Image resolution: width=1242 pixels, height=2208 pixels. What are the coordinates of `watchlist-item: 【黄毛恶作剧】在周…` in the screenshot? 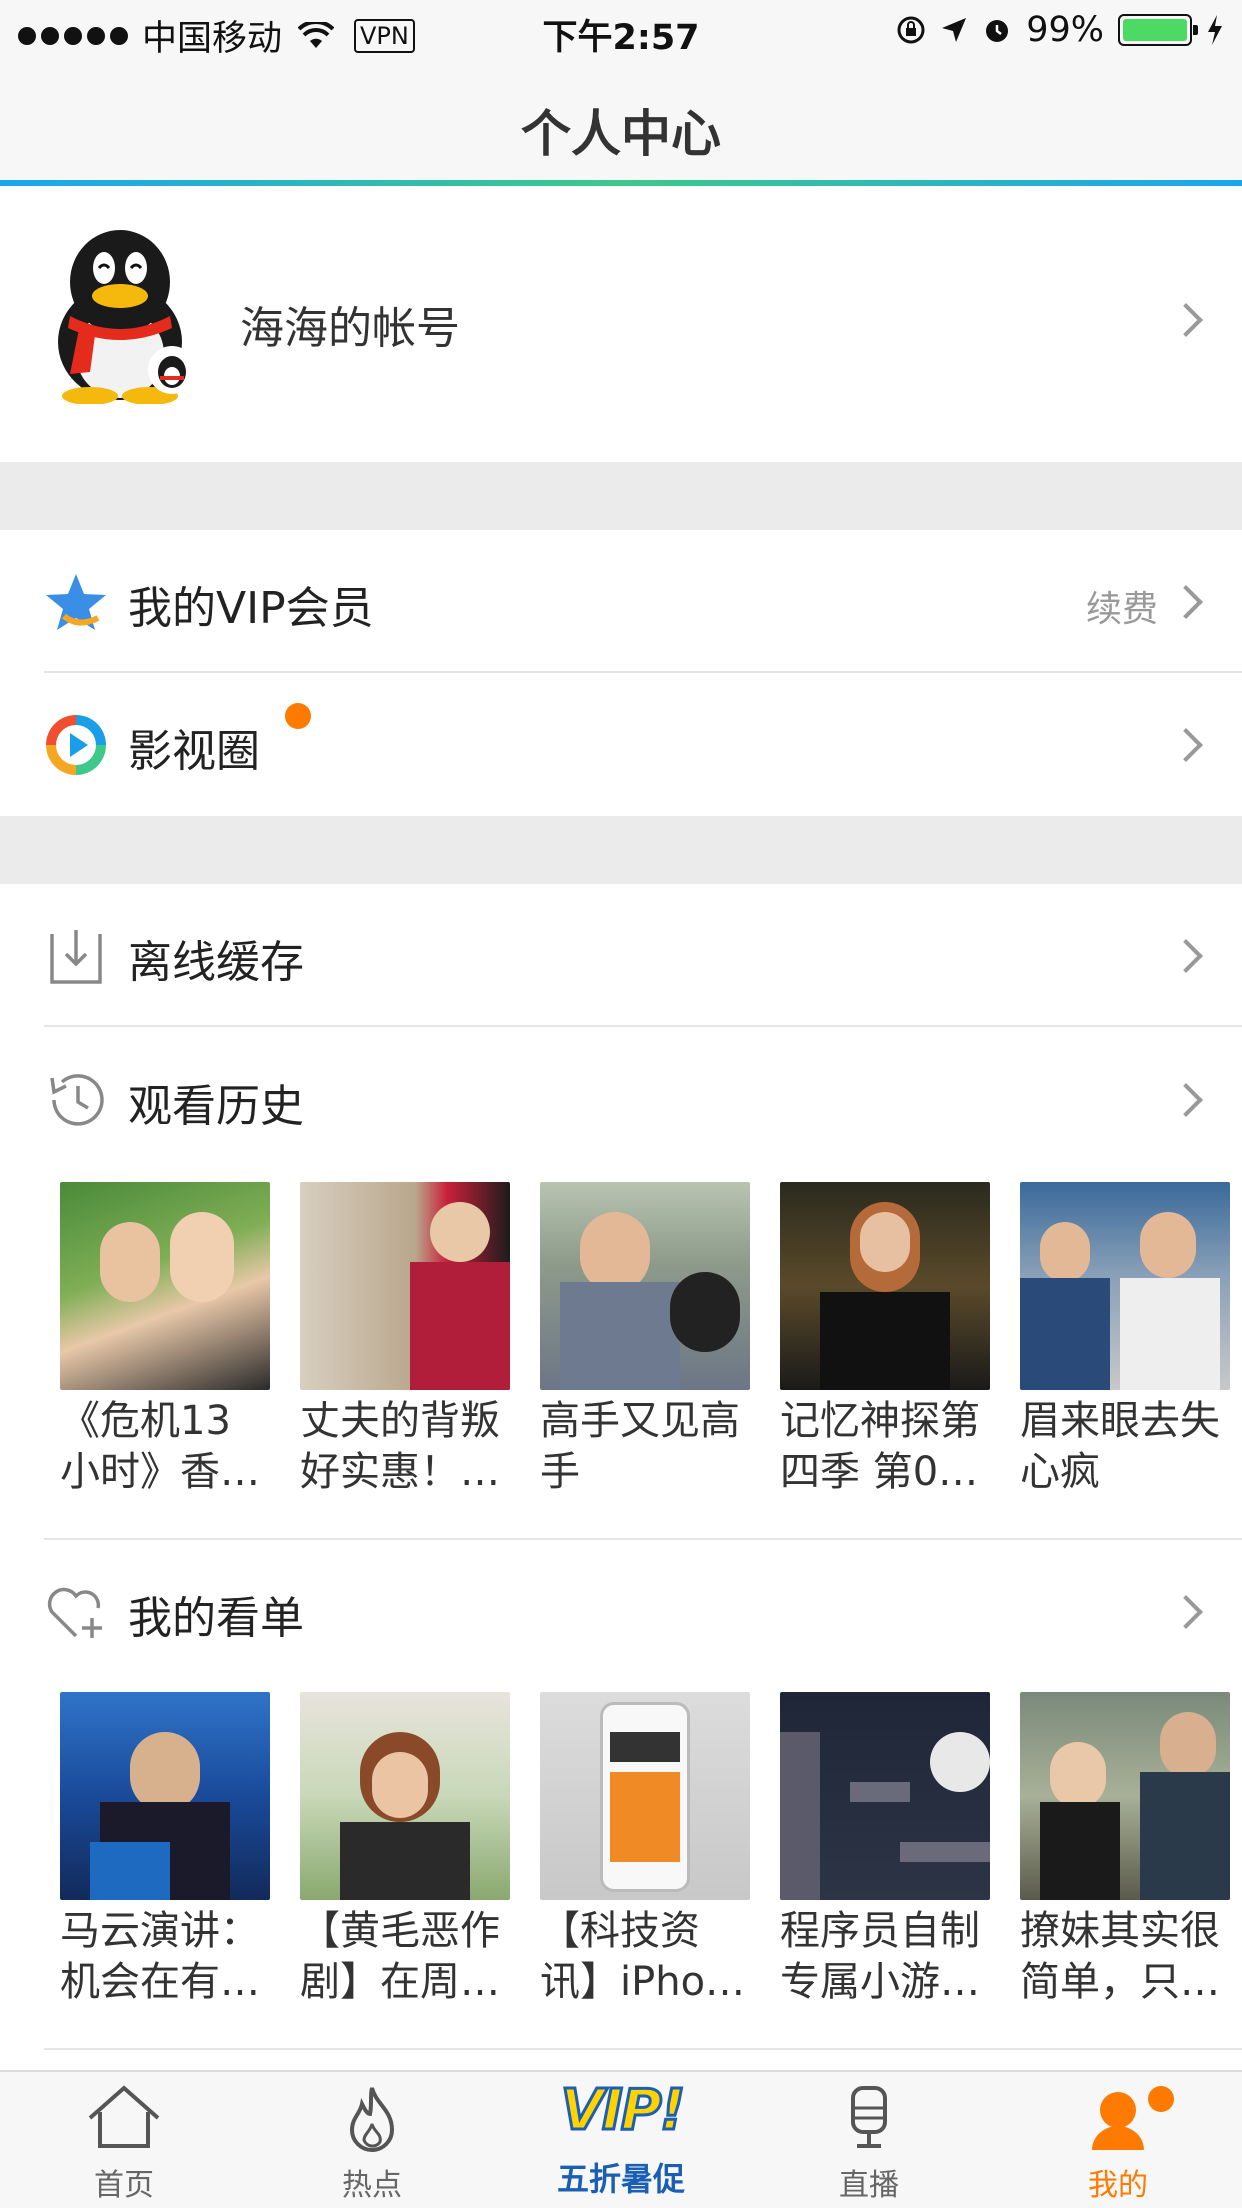 It's located at (405, 1850).